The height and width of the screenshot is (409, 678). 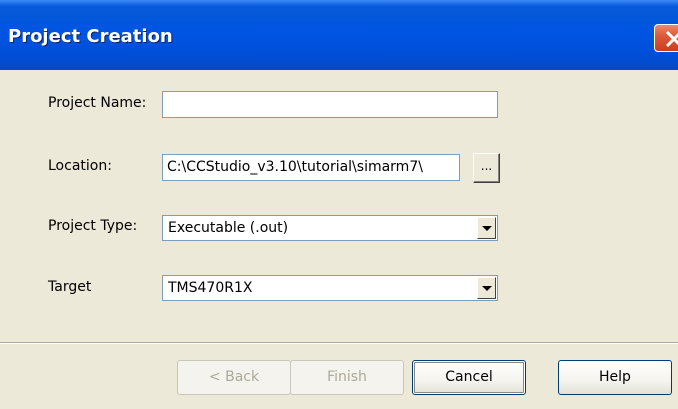 What do you see at coordinates (347, 377) in the screenshot?
I see `finish-button: Finish` at bounding box center [347, 377].